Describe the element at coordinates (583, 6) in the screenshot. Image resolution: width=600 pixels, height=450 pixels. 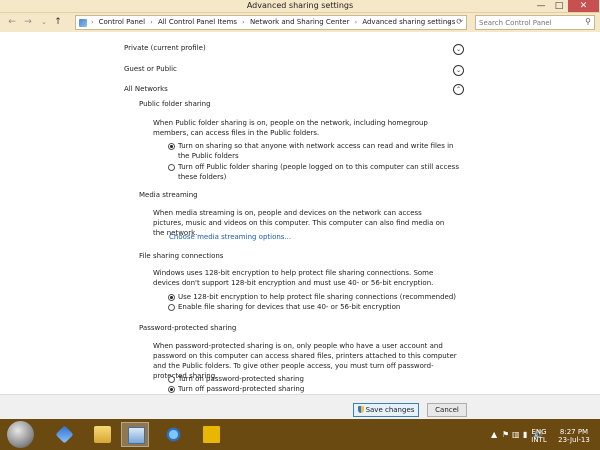
I see `close-button: ✕` at that location.